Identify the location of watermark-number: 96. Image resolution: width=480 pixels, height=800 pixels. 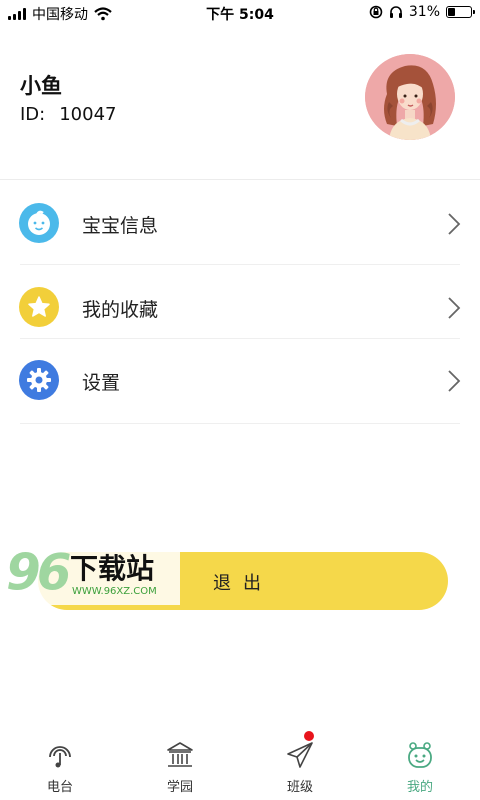
(39, 572).